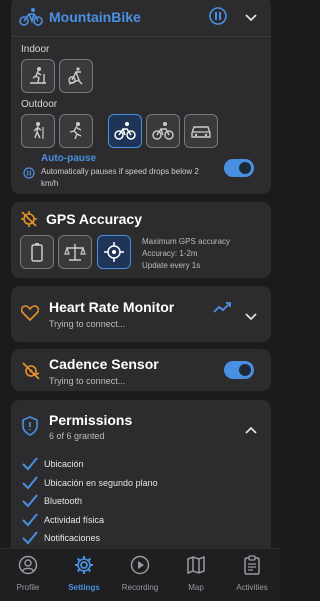 The height and width of the screenshot is (601, 320). What do you see at coordinates (31, 373) in the screenshot?
I see `cadence-icon` at bounding box center [31, 373].